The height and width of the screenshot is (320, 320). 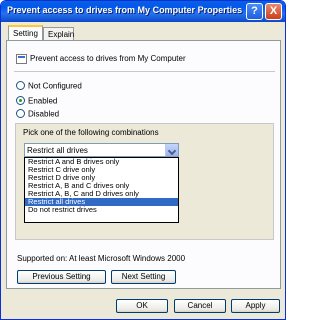 I want to click on help-button: ?, so click(x=254, y=11).